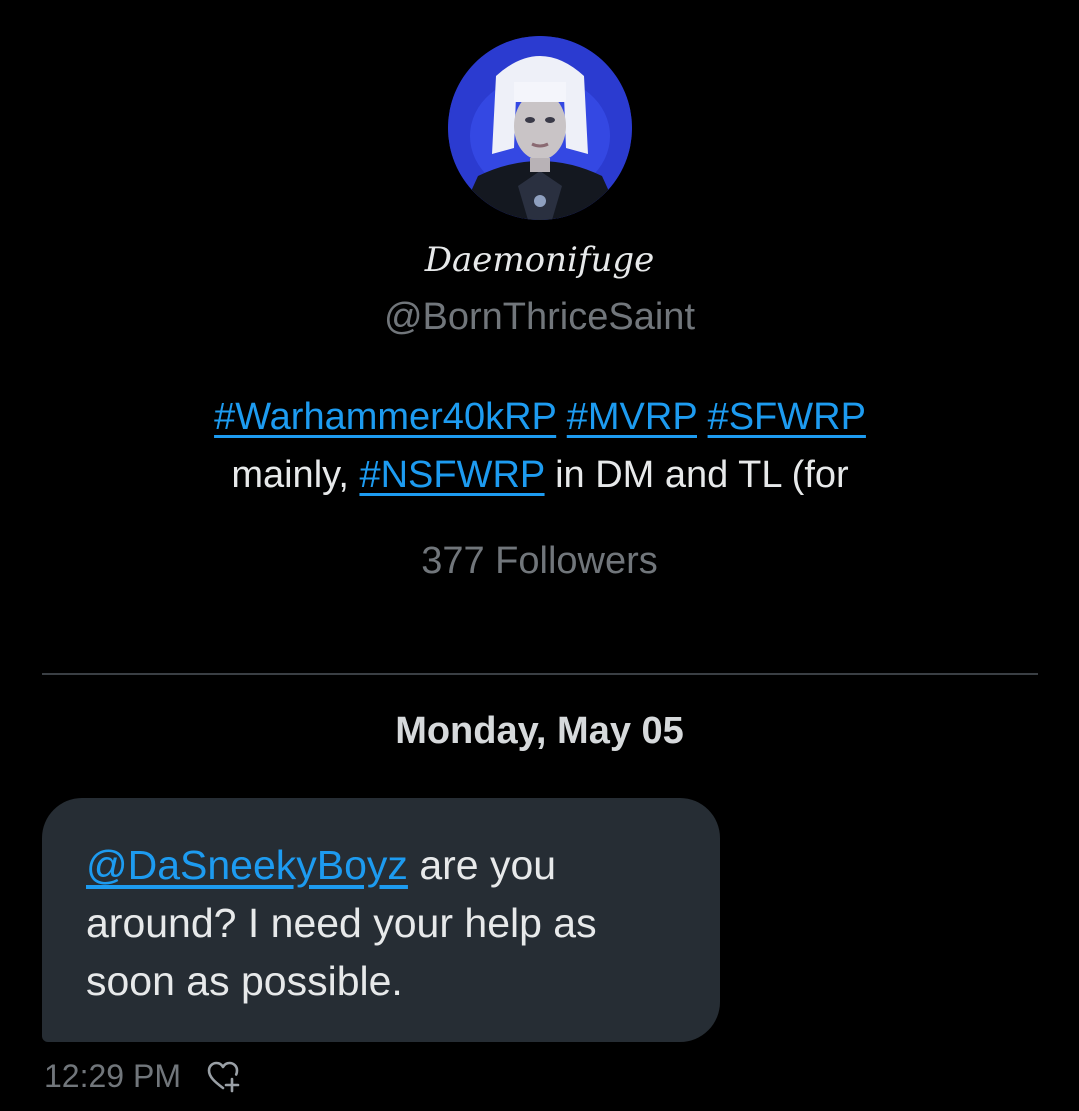 The image size is (1079, 1111). I want to click on bio-text: in DM and TL (for, so click(702, 475).